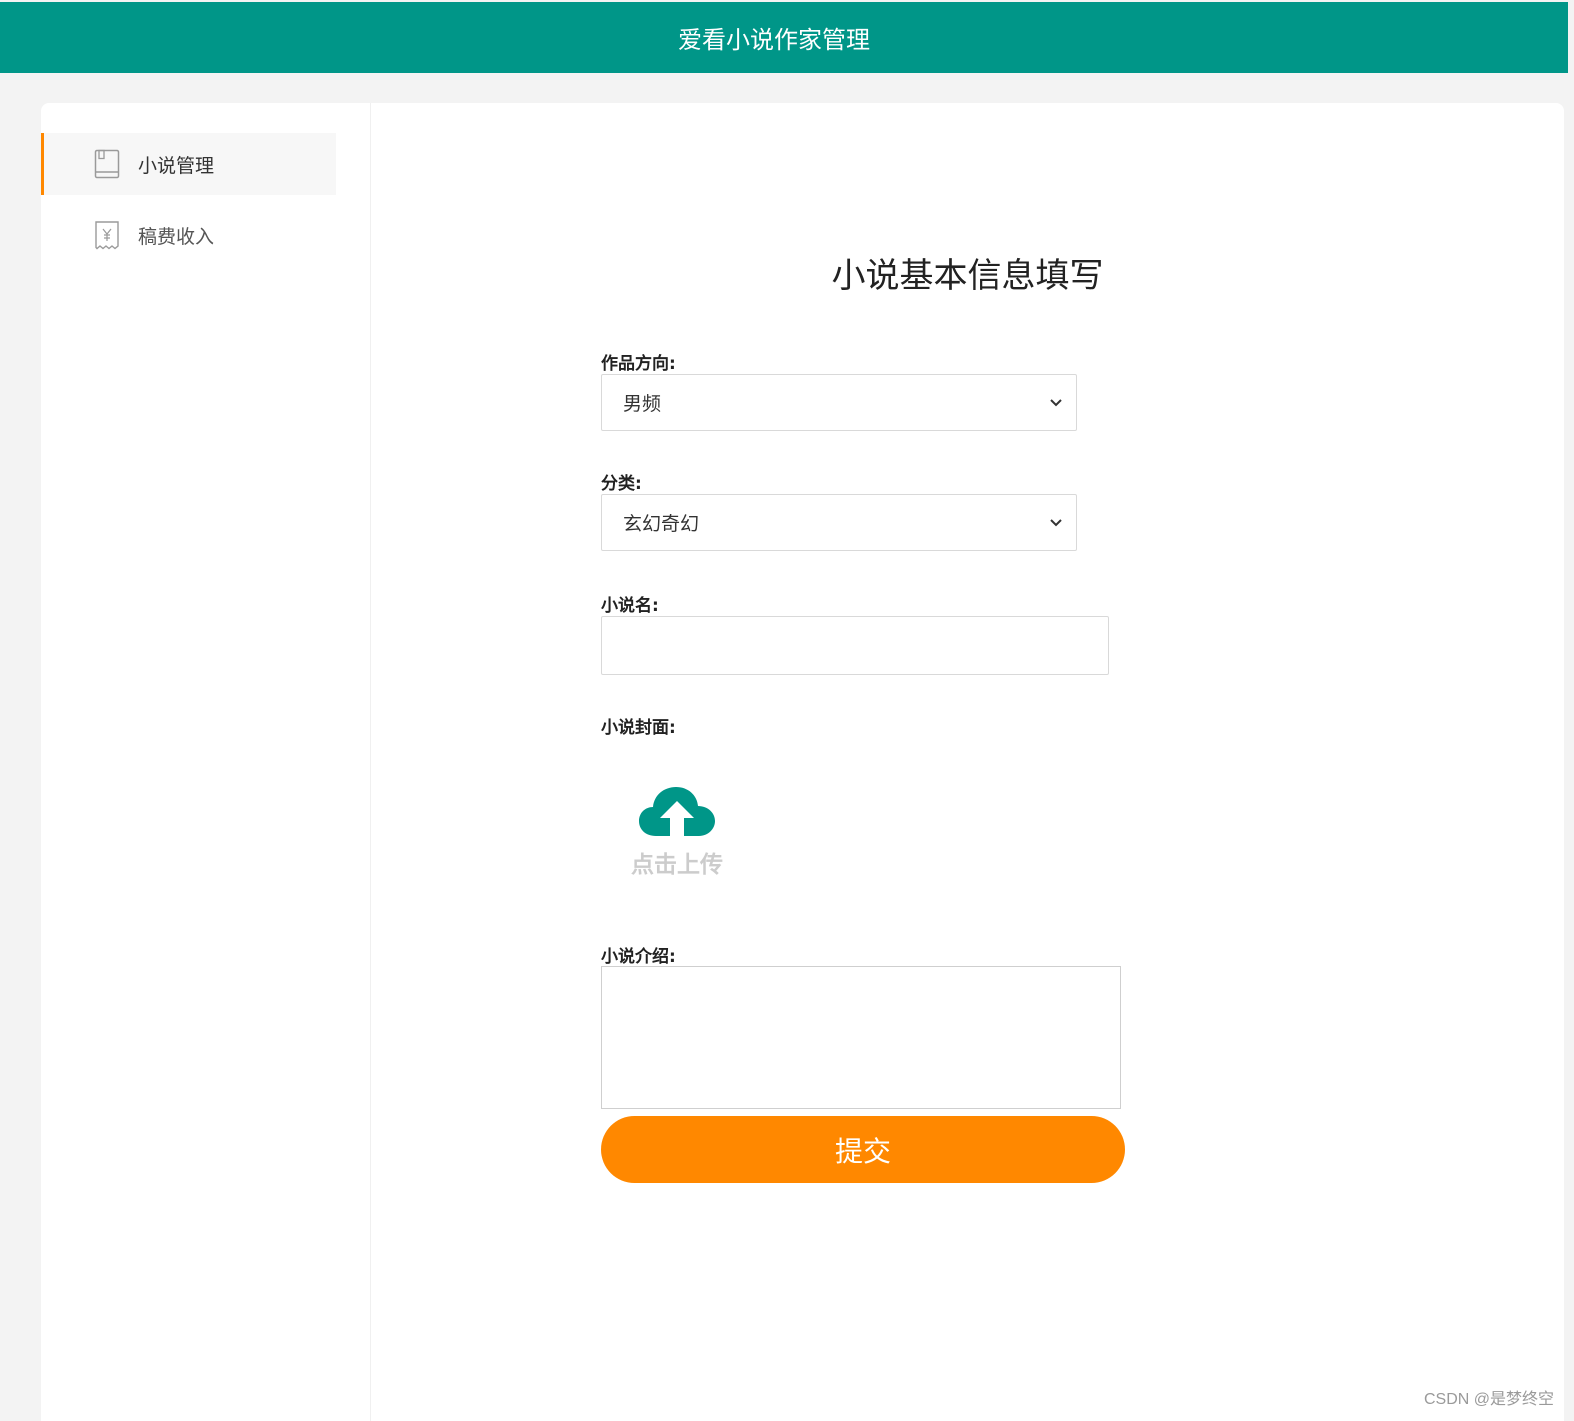 This screenshot has height=1421, width=1574. What do you see at coordinates (861, 1037) in the screenshot?
I see `novel-intro-textarea` at bounding box center [861, 1037].